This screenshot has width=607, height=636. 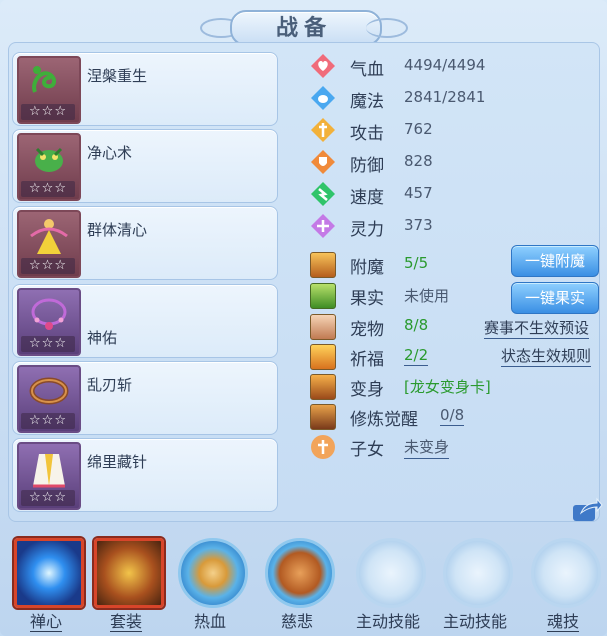 I want to click on enchant-all-button: 一键附魔, so click(x=555, y=261).